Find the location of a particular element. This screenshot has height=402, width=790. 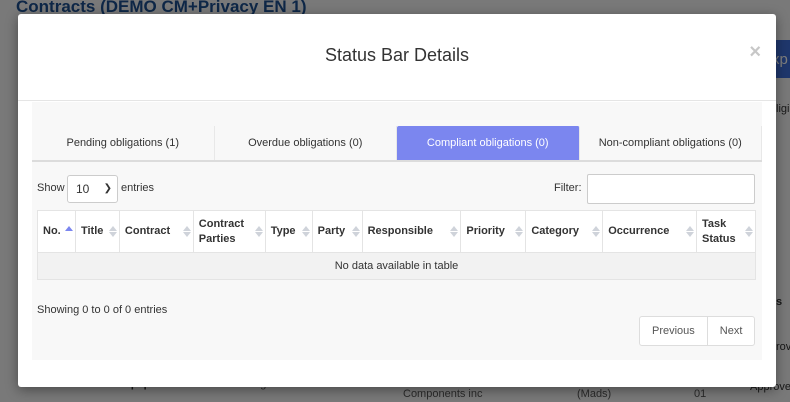

filter-input is located at coordinates (671, 189).